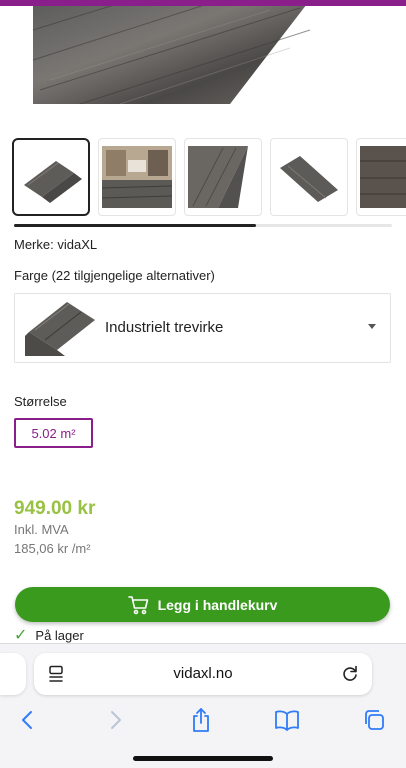 The image size is (406, 768). What do you see at coordinates (135, 225) in the screenshot?
I see `thumbnail-scrollbar-thumb` at bounding box center [135, 225].